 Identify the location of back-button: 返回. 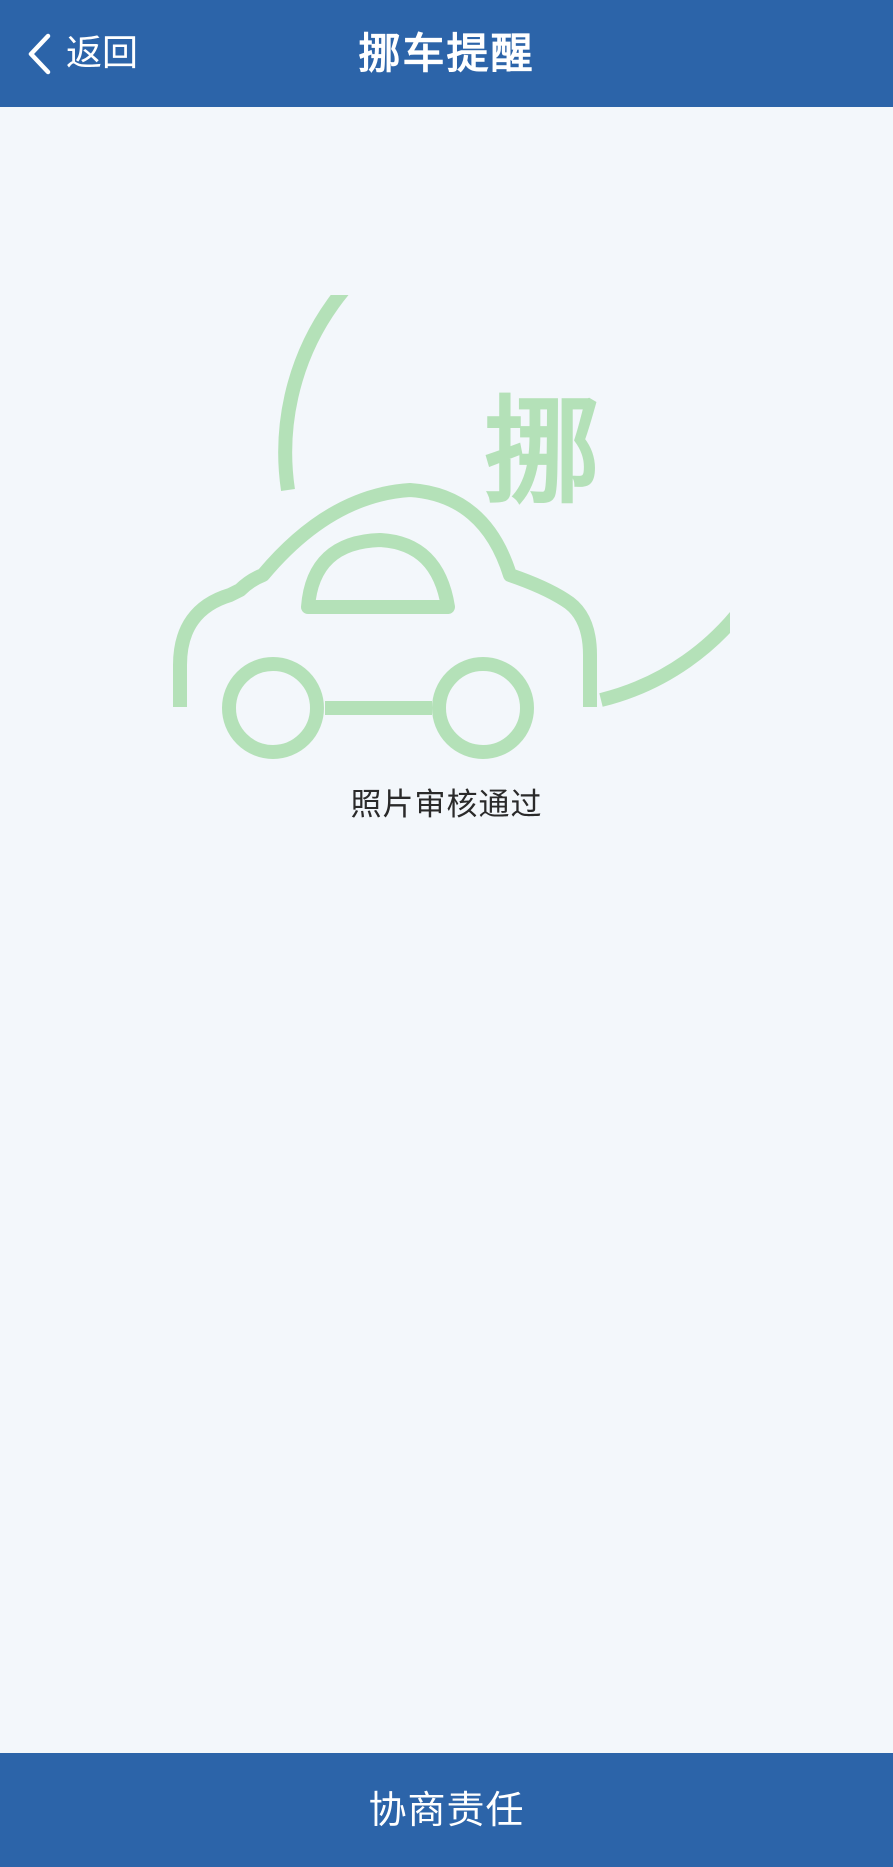
(82, 54).